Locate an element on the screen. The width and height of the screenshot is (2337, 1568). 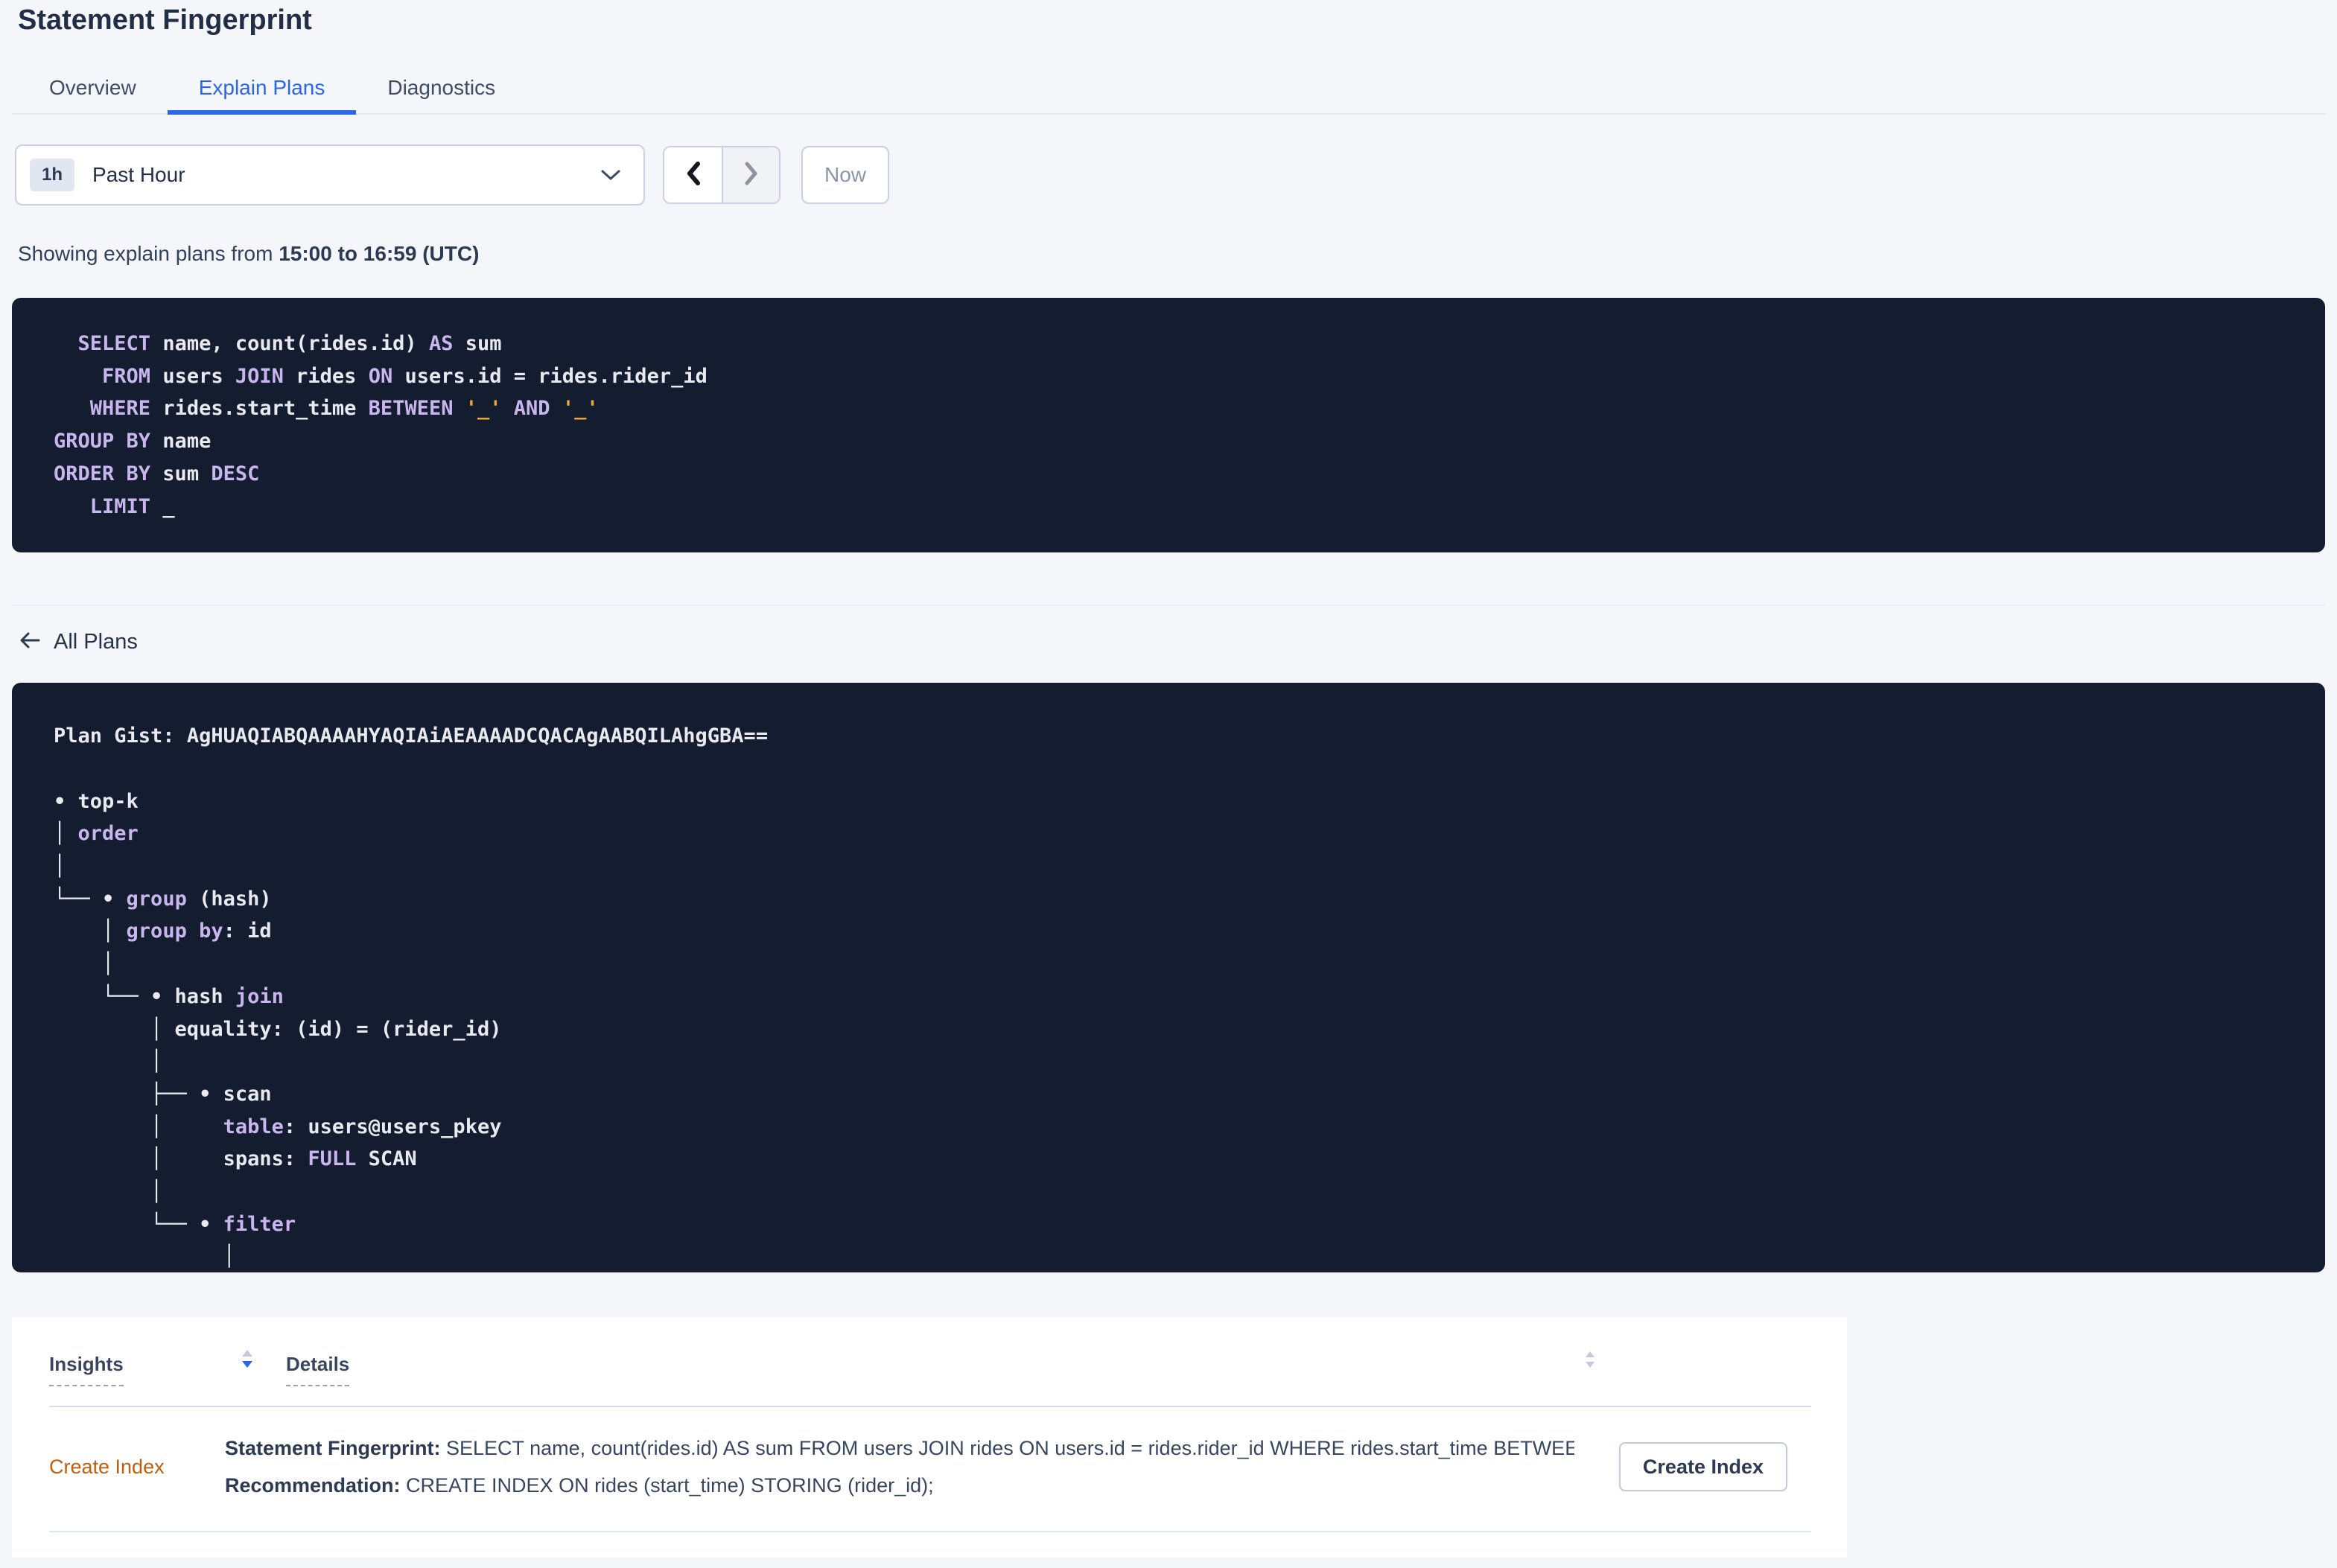
code-line: ORDER BY sum DESC is located at coordinates (157, 473).